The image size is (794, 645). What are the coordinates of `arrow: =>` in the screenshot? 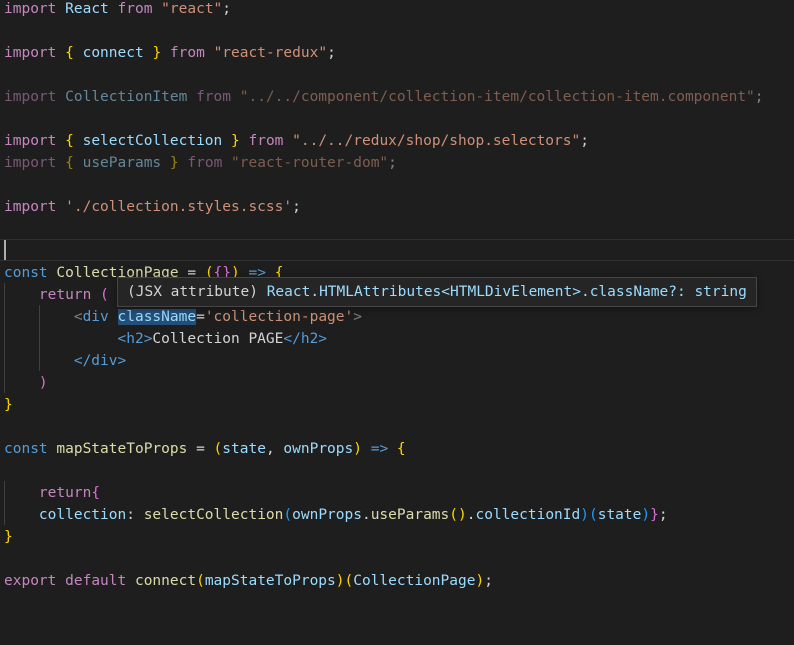 It's located at (379, 449).